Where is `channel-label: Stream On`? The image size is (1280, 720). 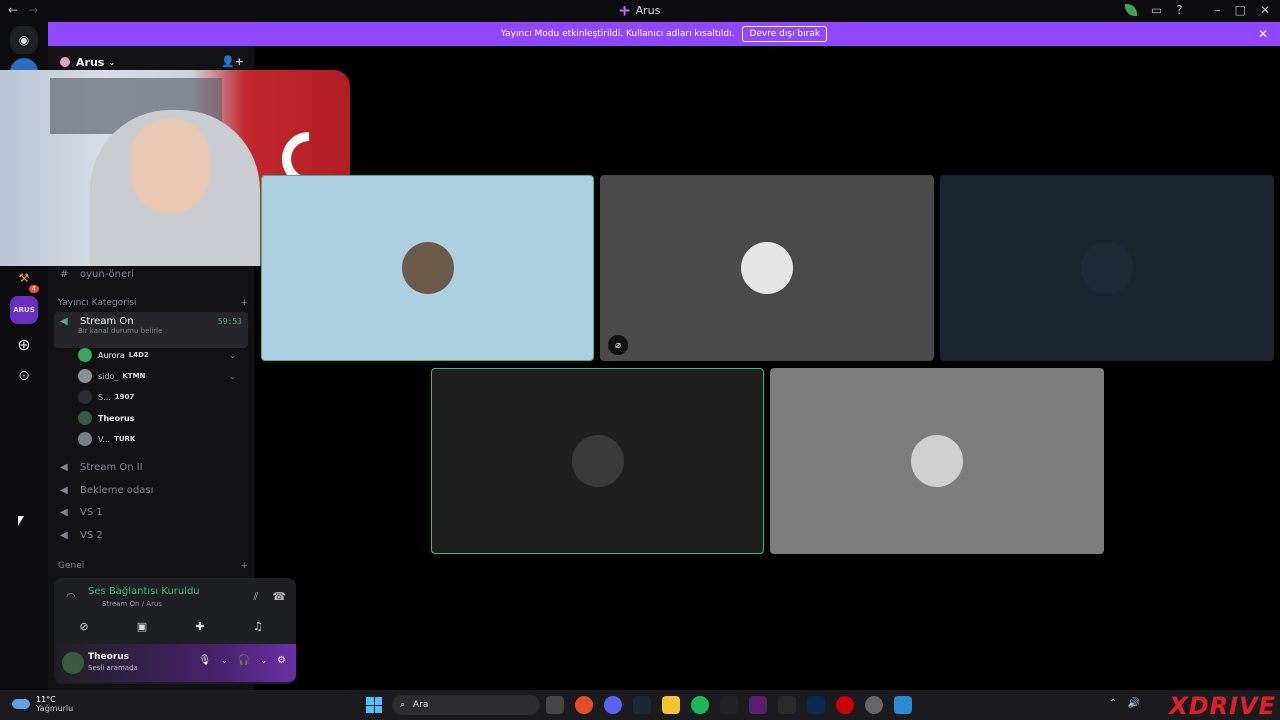
channel-label: Stream On is located at coordinates (107, 321).